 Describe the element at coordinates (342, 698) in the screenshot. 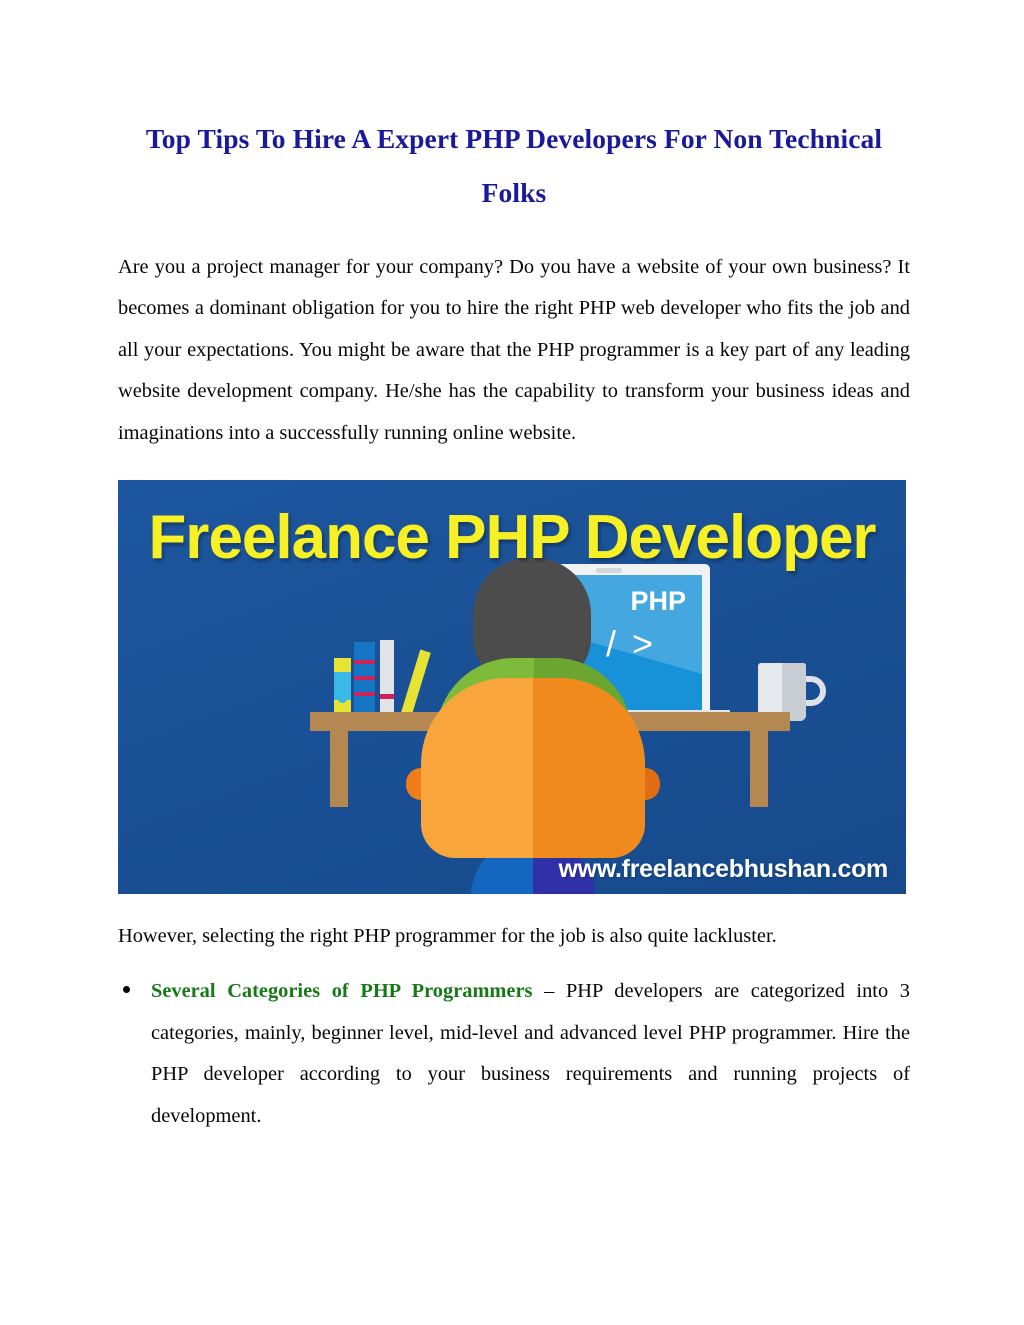

I see `book-yellow-dot-icon` at that location.